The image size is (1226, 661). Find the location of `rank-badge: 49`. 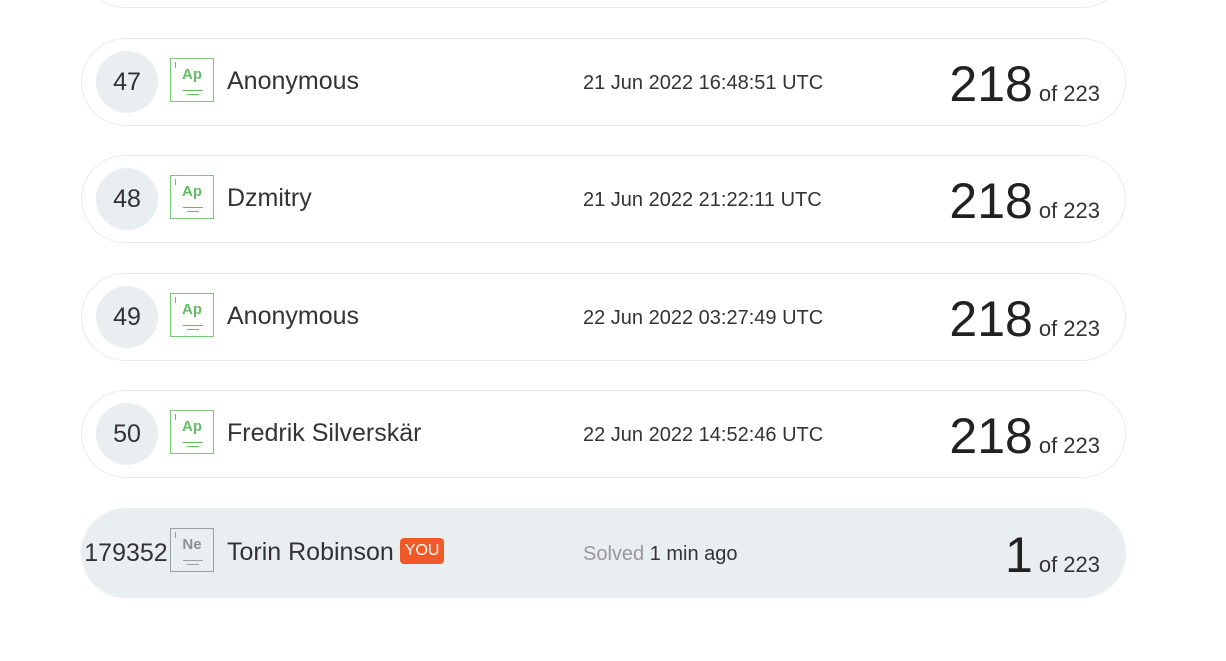

rank-badge: 49 is located at coordinates (127, 317).